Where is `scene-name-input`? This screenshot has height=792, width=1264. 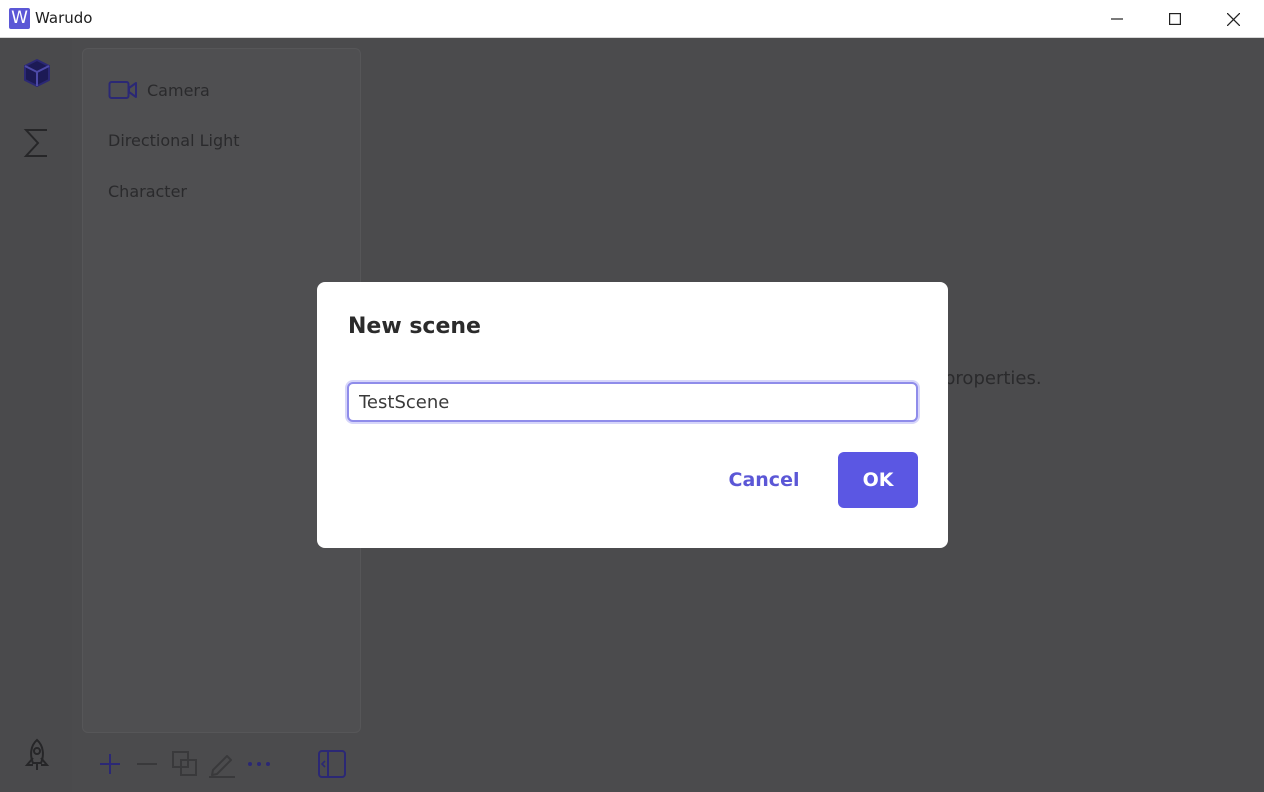 scene-name-input is located at coordinates (632, 402).